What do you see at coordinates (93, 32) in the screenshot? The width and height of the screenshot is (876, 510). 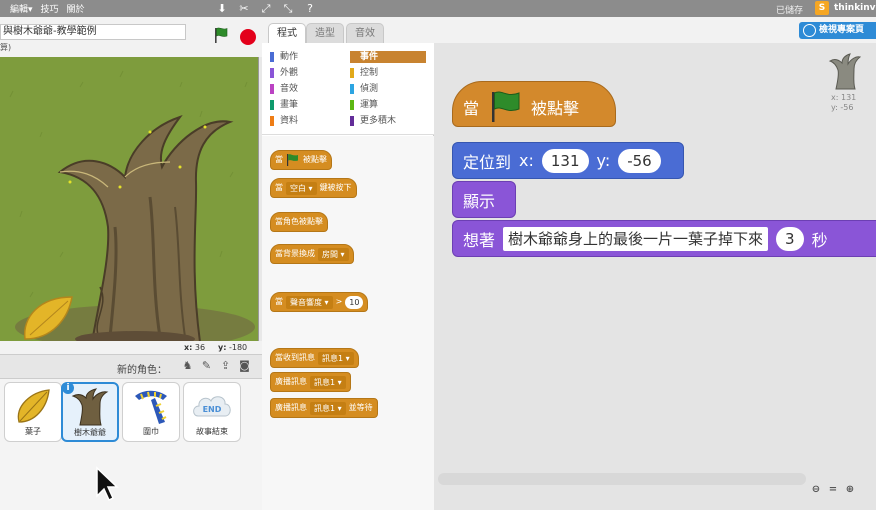 I see `project-title-input: 與樹木爺爺-教學範例` at bounding box center [93, 32].